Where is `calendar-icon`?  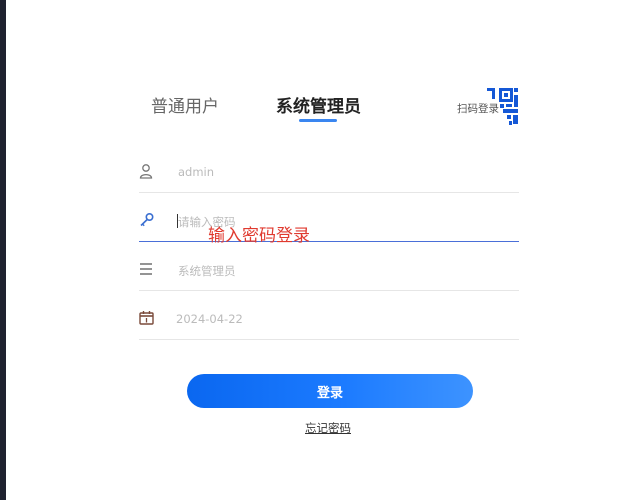 calendar-icon is located at coordinates (147, 318).